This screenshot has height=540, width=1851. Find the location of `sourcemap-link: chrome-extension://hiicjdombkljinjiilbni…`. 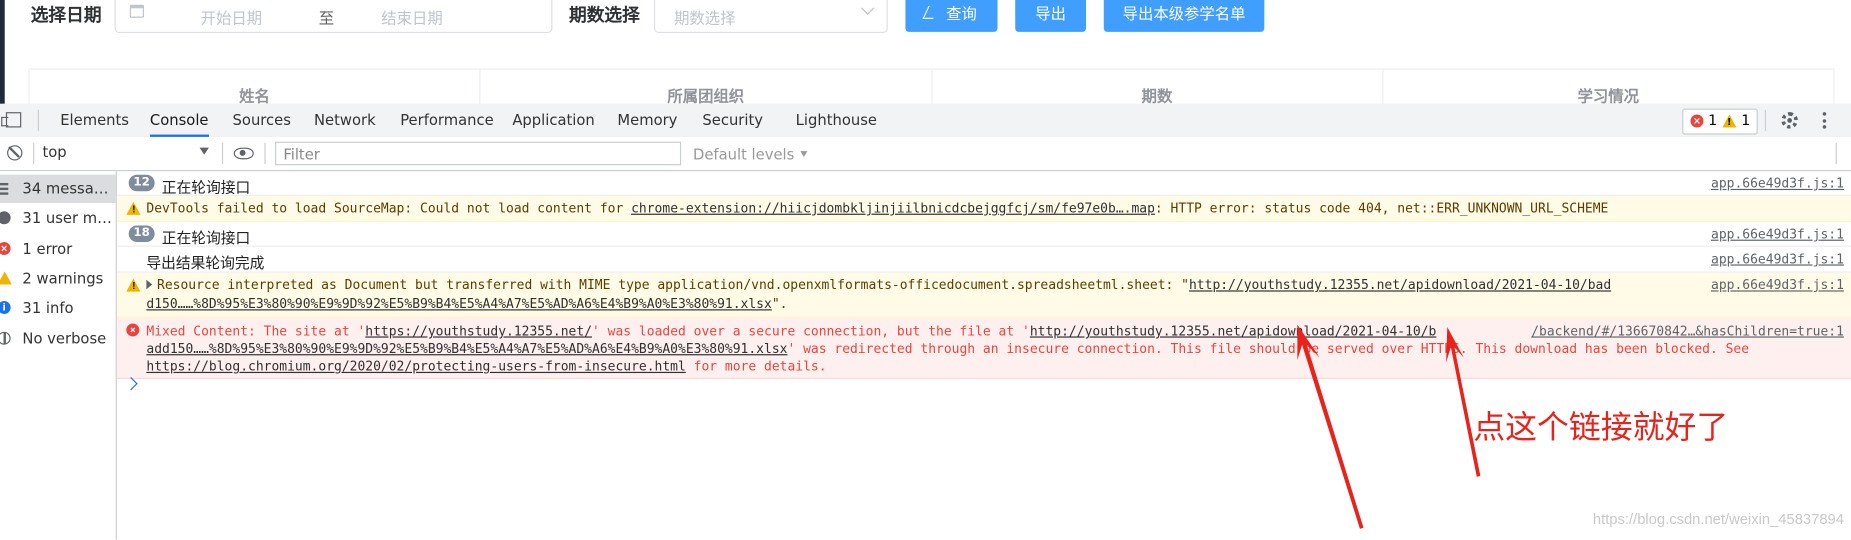

sourcemap-link: chrome-extension://hiicjdombkljinjiilbni… is located at coordinates (893, 208).